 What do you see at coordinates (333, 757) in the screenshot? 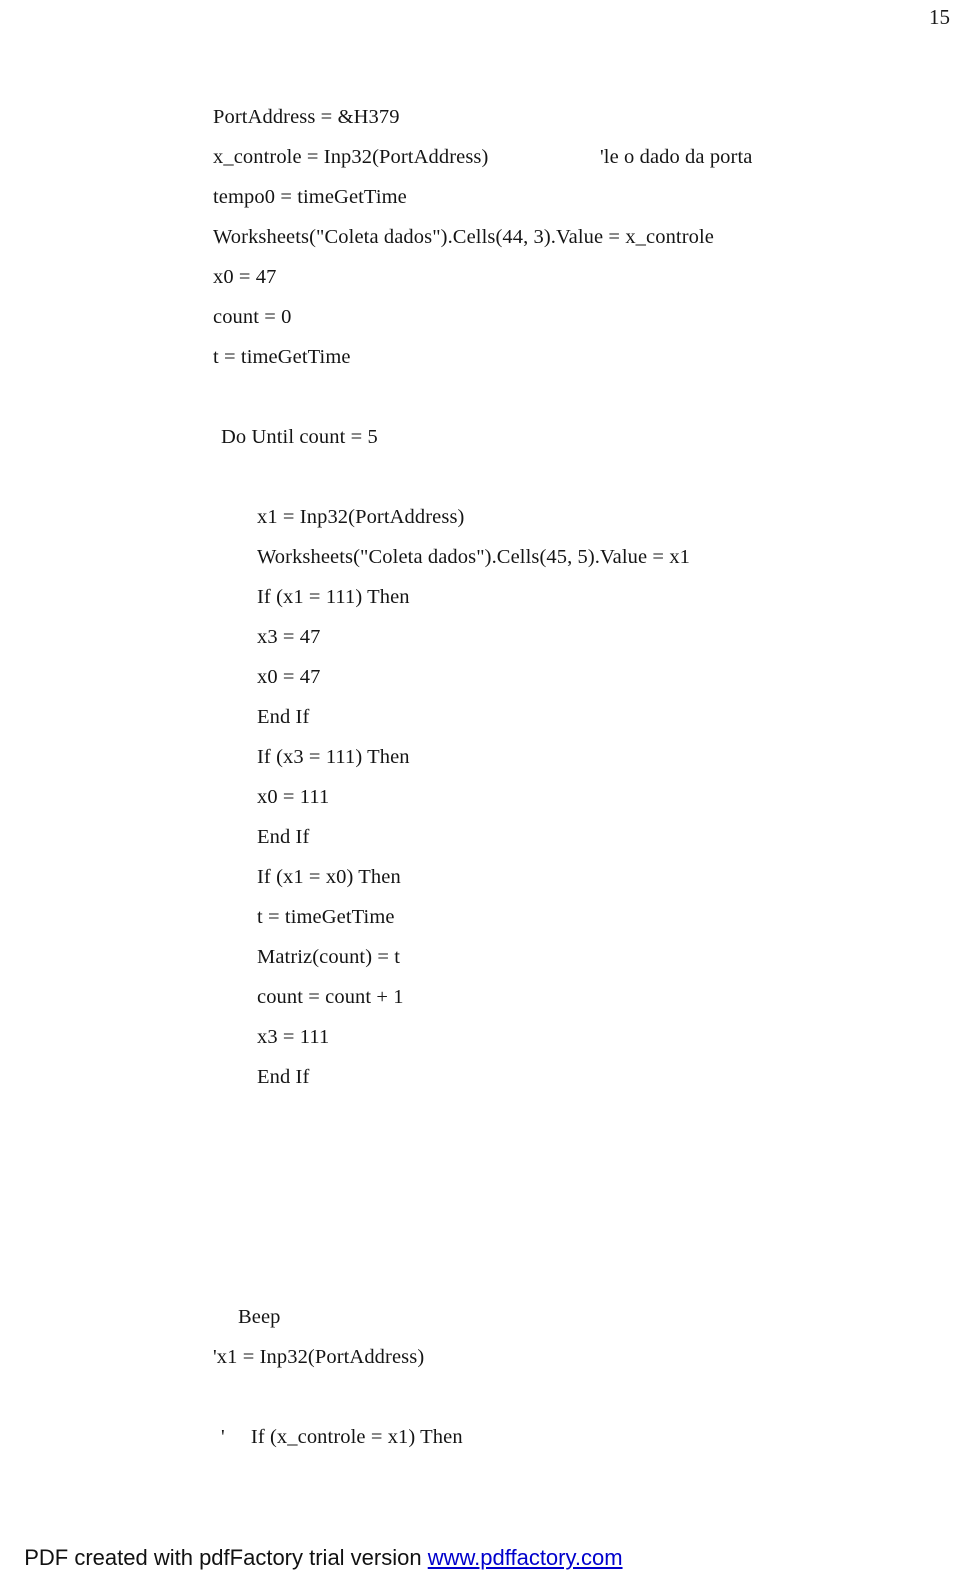
I see `code-line-text: If (x3 = 111) Then` at bounding box center [333, 757].